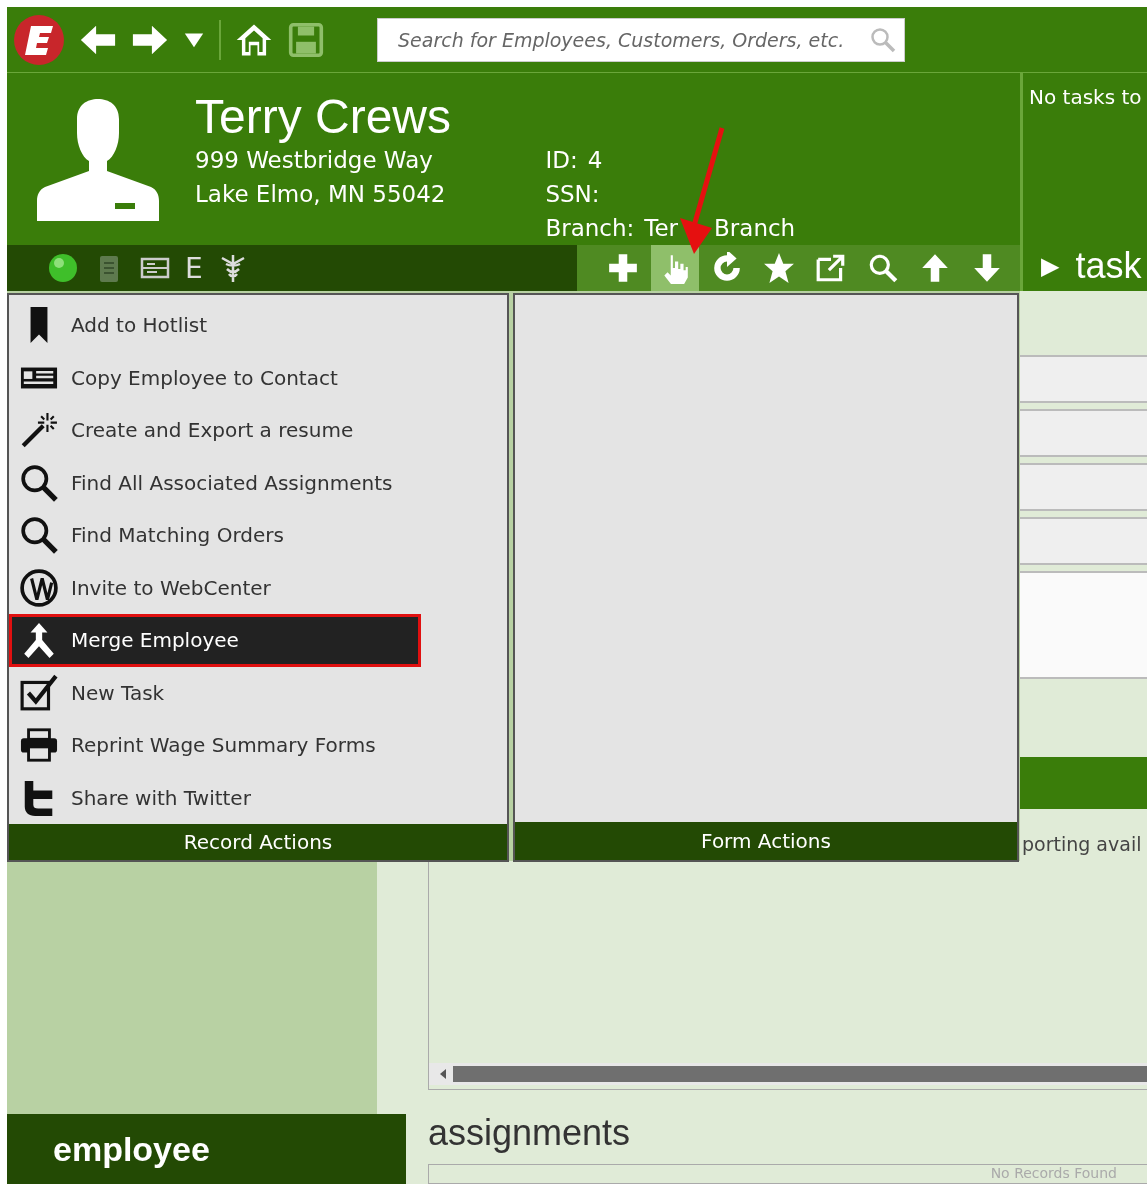  I want to click on actions-button, so click(675, 268).